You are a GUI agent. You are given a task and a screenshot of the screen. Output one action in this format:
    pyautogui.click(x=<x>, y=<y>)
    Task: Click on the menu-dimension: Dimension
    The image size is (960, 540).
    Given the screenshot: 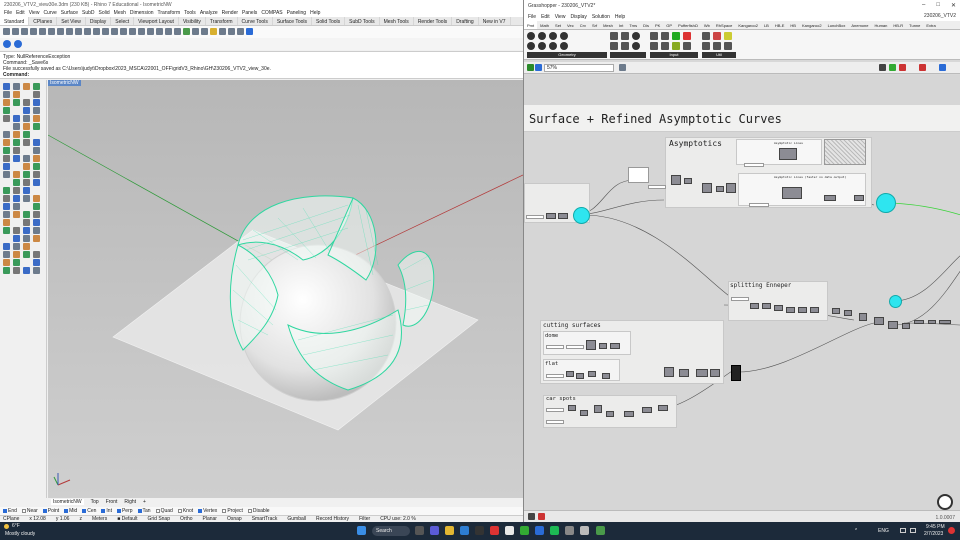 What is the action you would take?
    pyautogui.click(x=142, y=13)
    